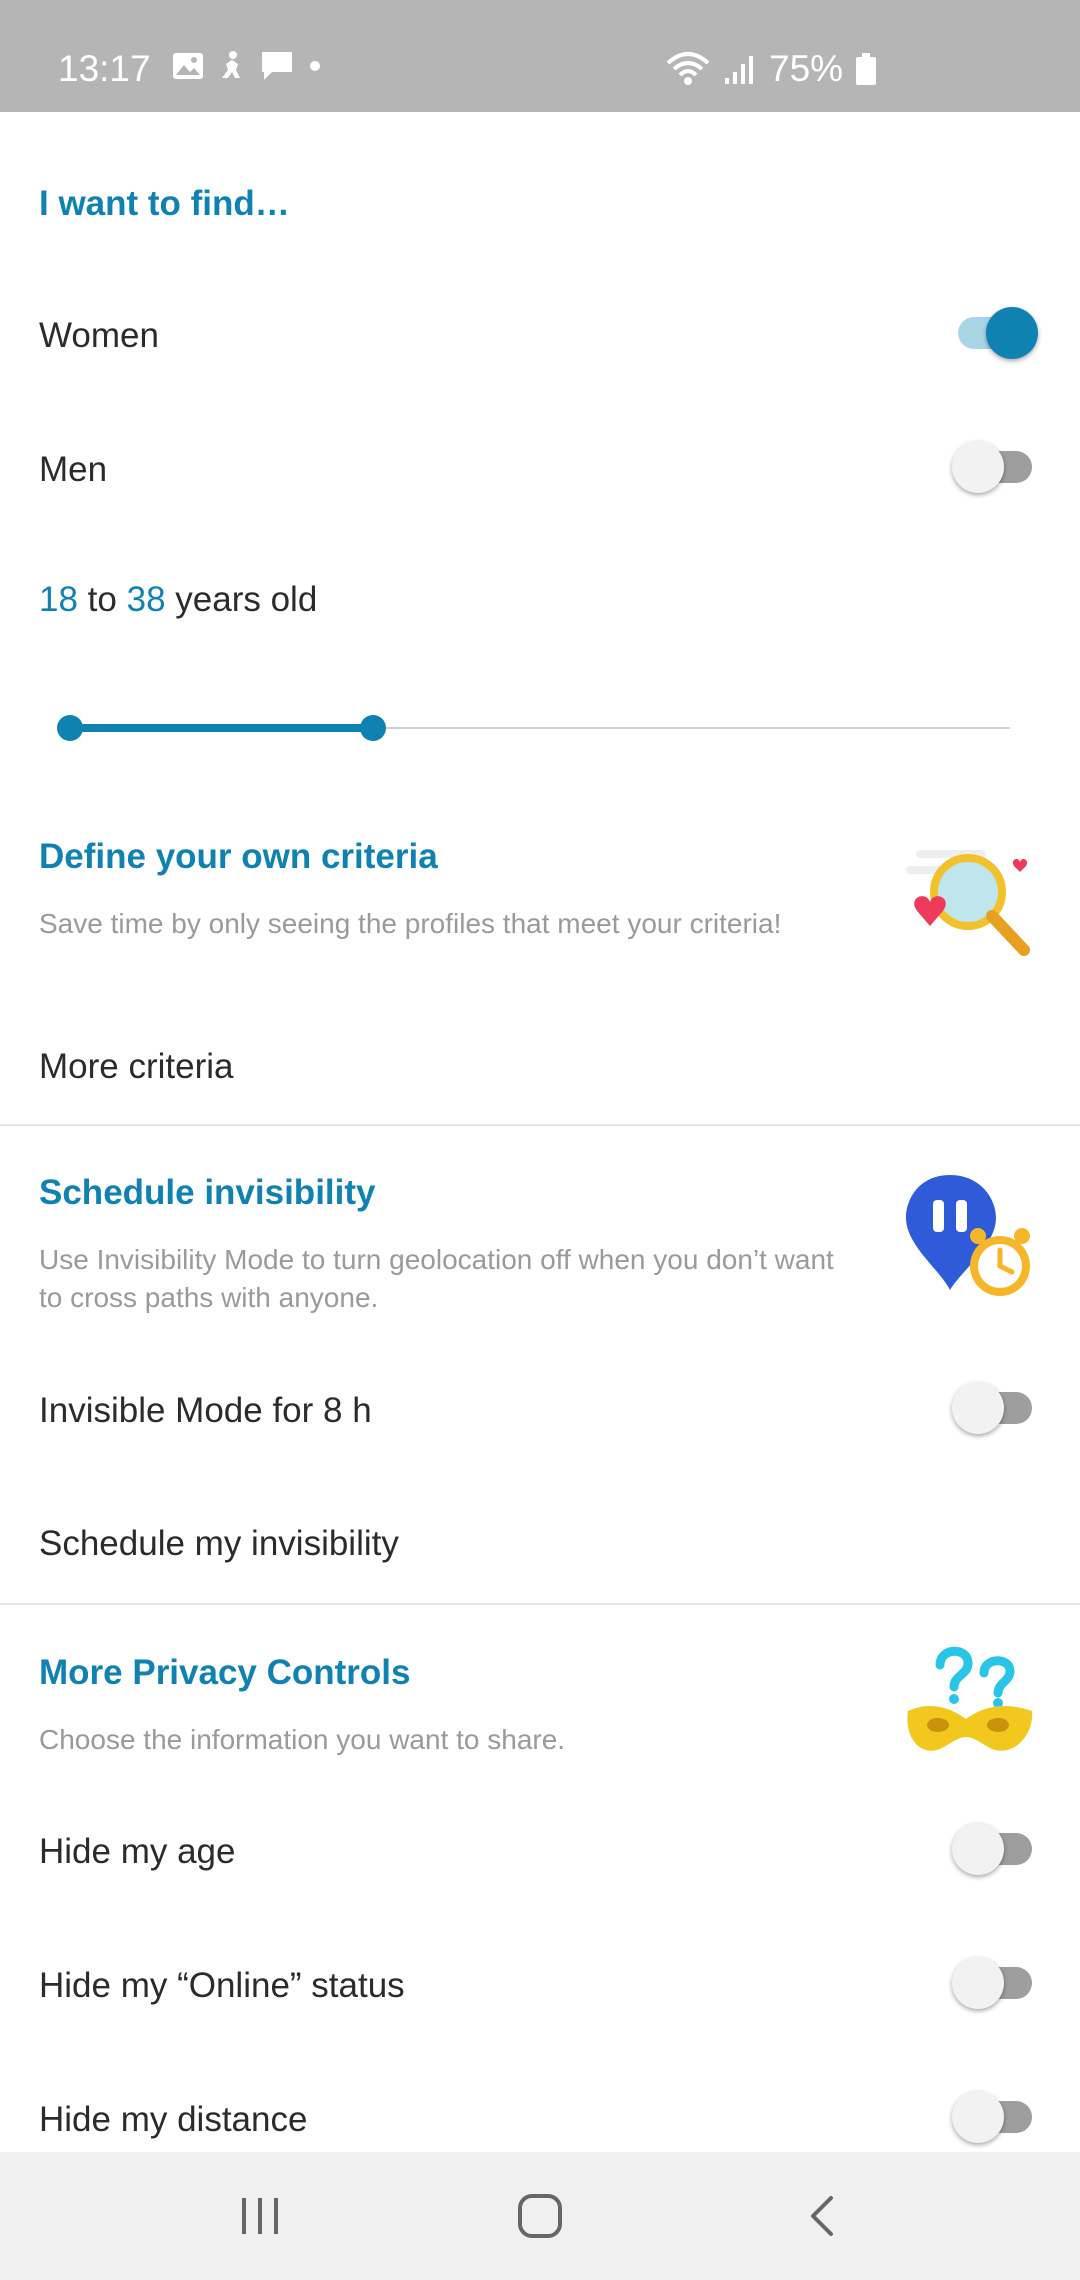 The image size is (1080, 2280). Describe the element at coordinates (137, 1851) in the screenshot. I see `hide-age-label: Hide my age` at that location.